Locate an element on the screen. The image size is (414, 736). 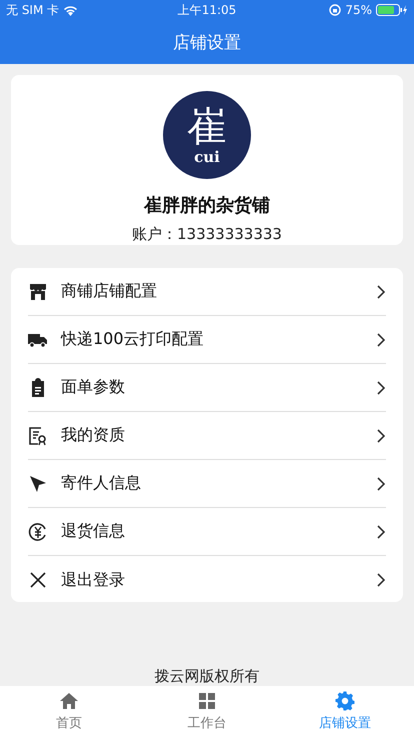
battery-percent: 75% is located at coordinates (358, 10).